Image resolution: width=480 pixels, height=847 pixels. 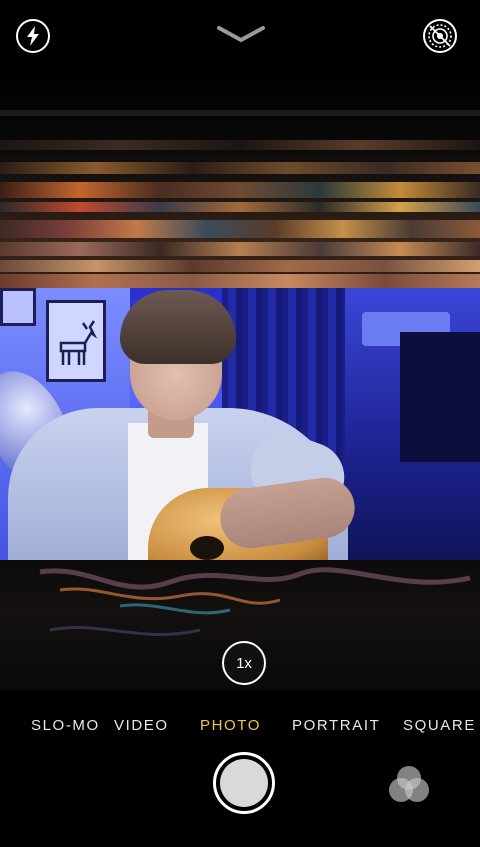 I want to click on live-photo-button, so click(x=440, y=36).